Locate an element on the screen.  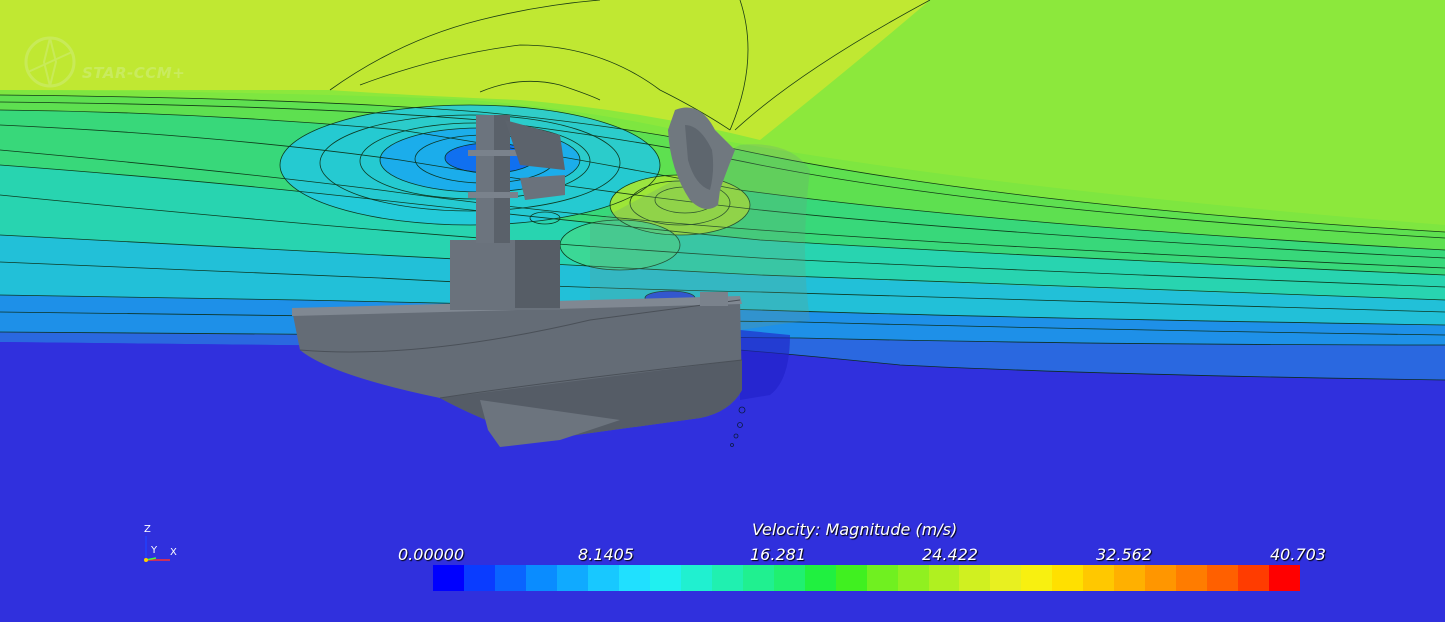
legend-tick-4: 32.562 is located at coordinates (1124, 554).